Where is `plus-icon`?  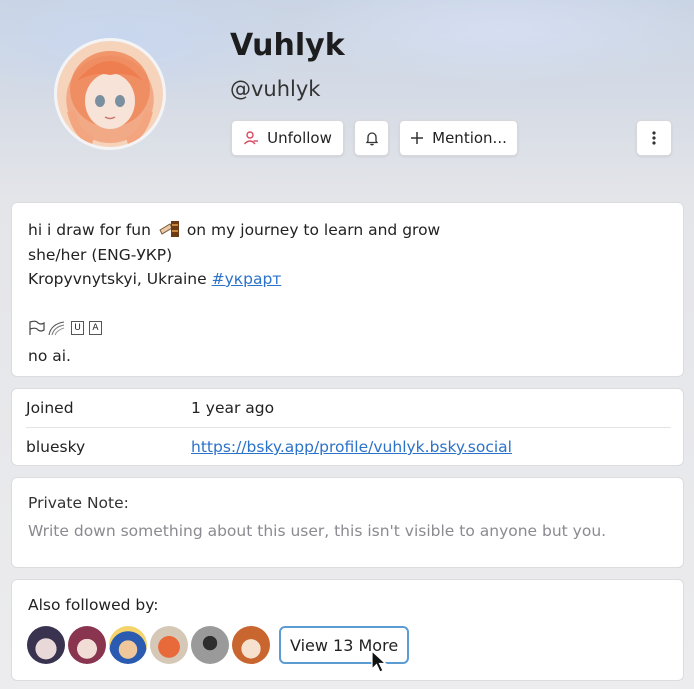
plus-icon is located at coordinates (417, 138).